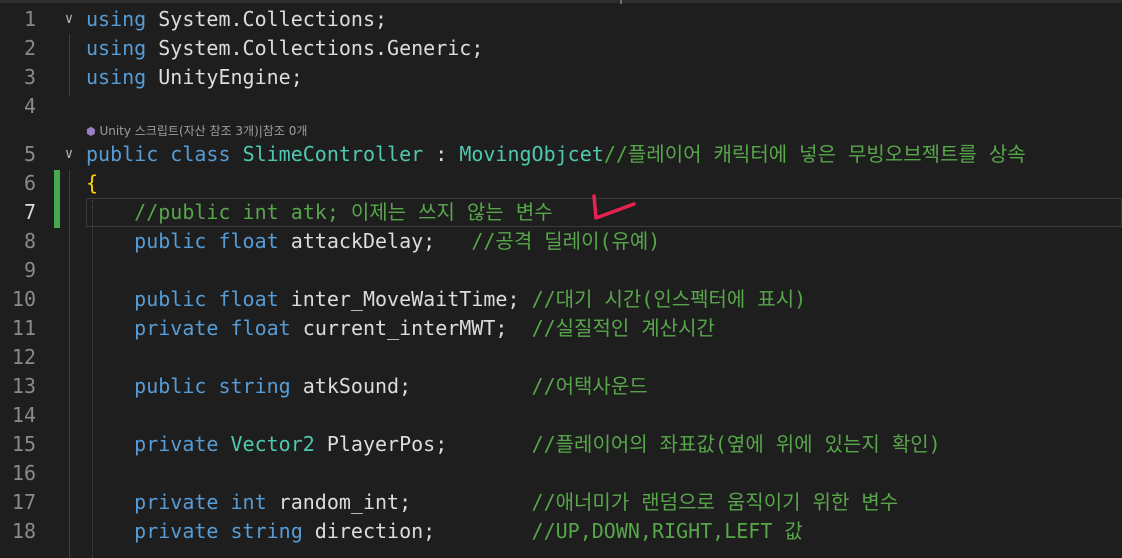 The height and width of the screenshot is (558, 1122). Describe the element at coordinates (561, 183) in the screenshot. I see `code-line: 6{` at that location.